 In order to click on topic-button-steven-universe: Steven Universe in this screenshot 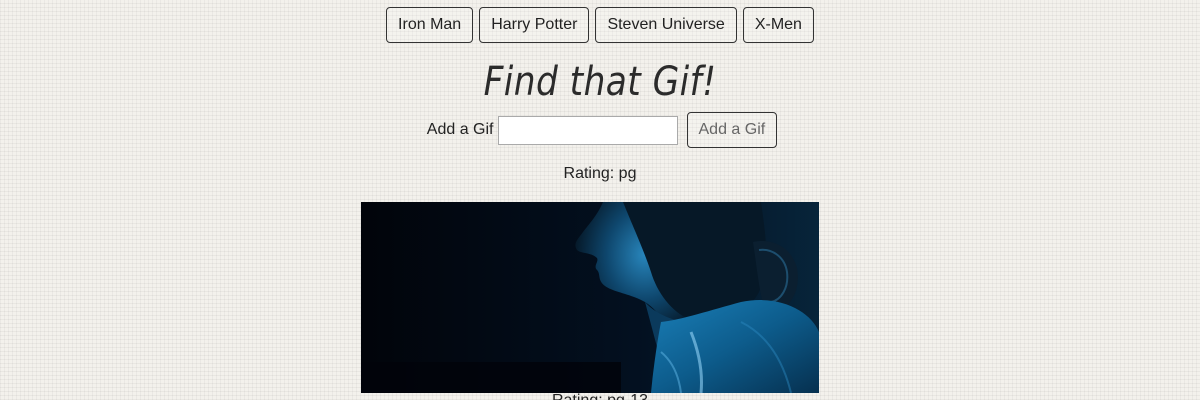, I will do `click(666, 25)`.